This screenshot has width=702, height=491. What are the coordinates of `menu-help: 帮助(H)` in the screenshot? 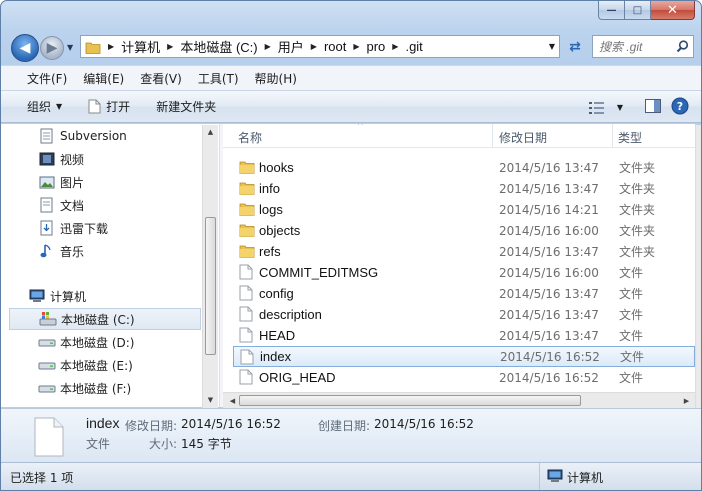 It's located at (276, 78).